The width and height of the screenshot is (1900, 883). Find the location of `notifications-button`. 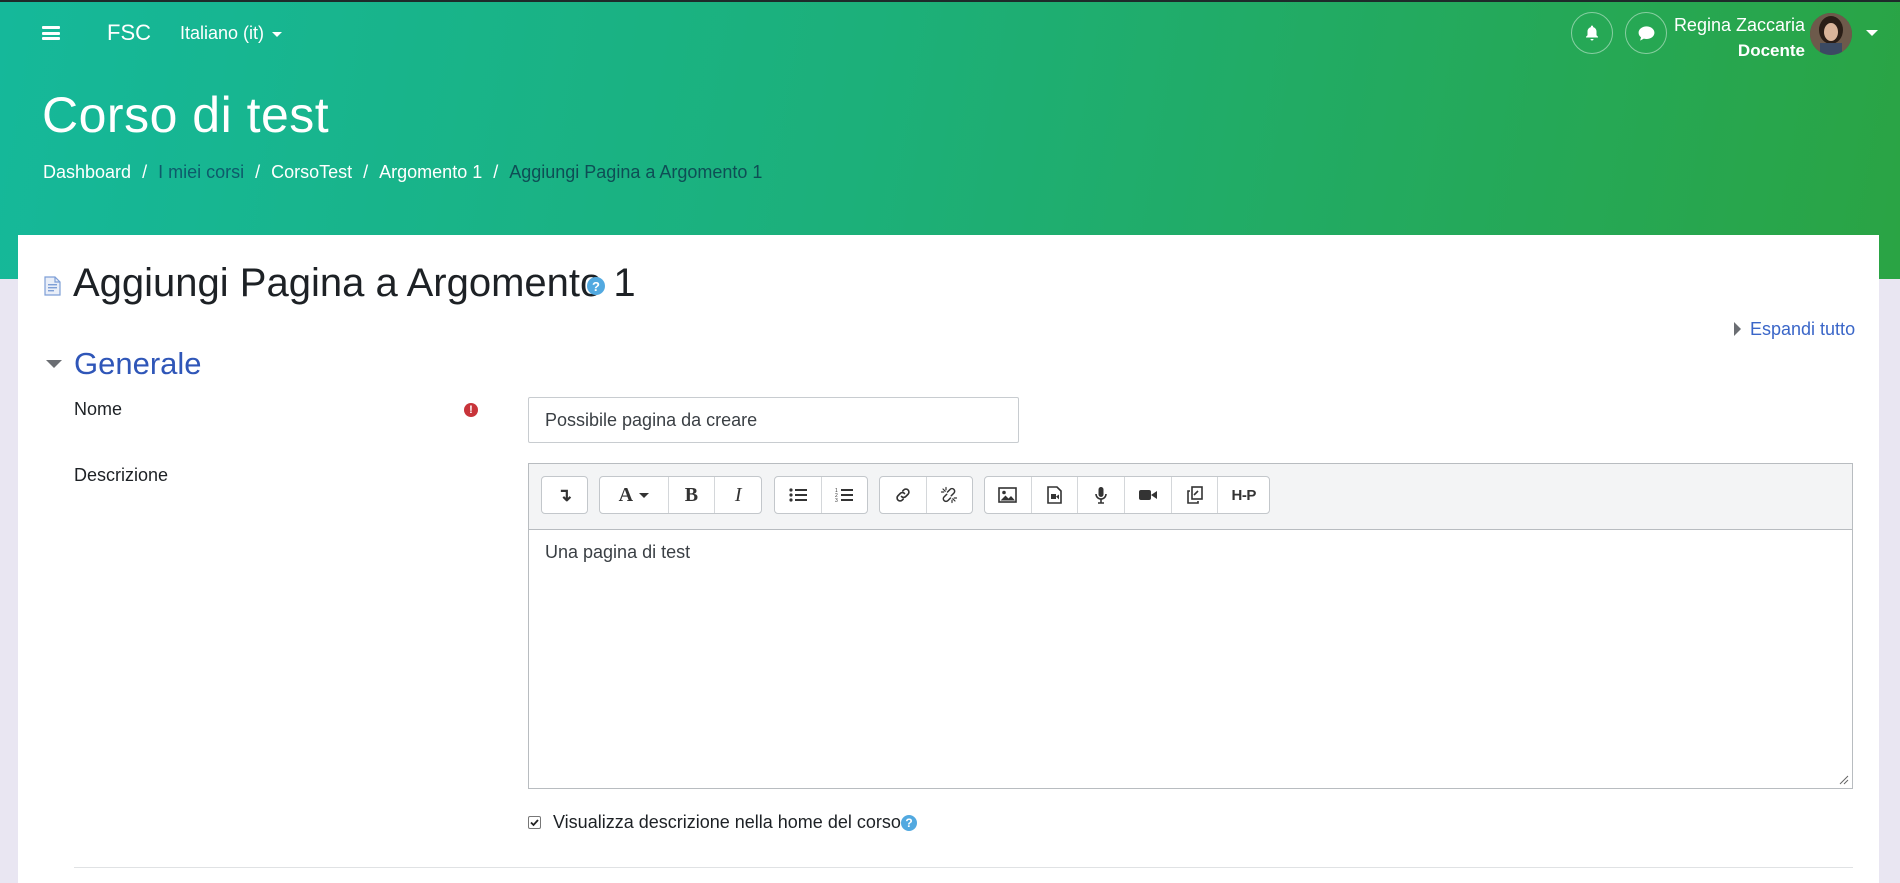

notifications-button is located at coordinates (1592, 33).